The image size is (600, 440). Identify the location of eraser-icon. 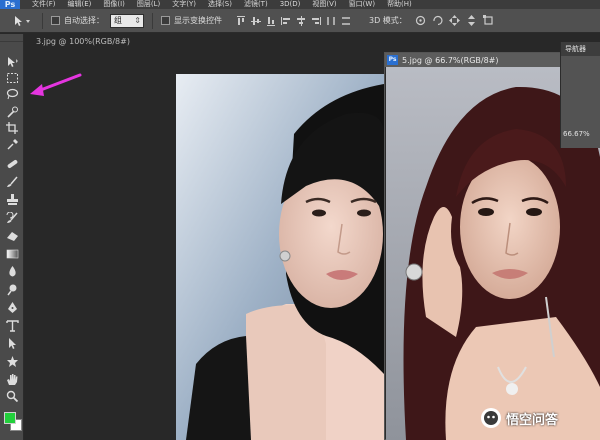
(12, 236).